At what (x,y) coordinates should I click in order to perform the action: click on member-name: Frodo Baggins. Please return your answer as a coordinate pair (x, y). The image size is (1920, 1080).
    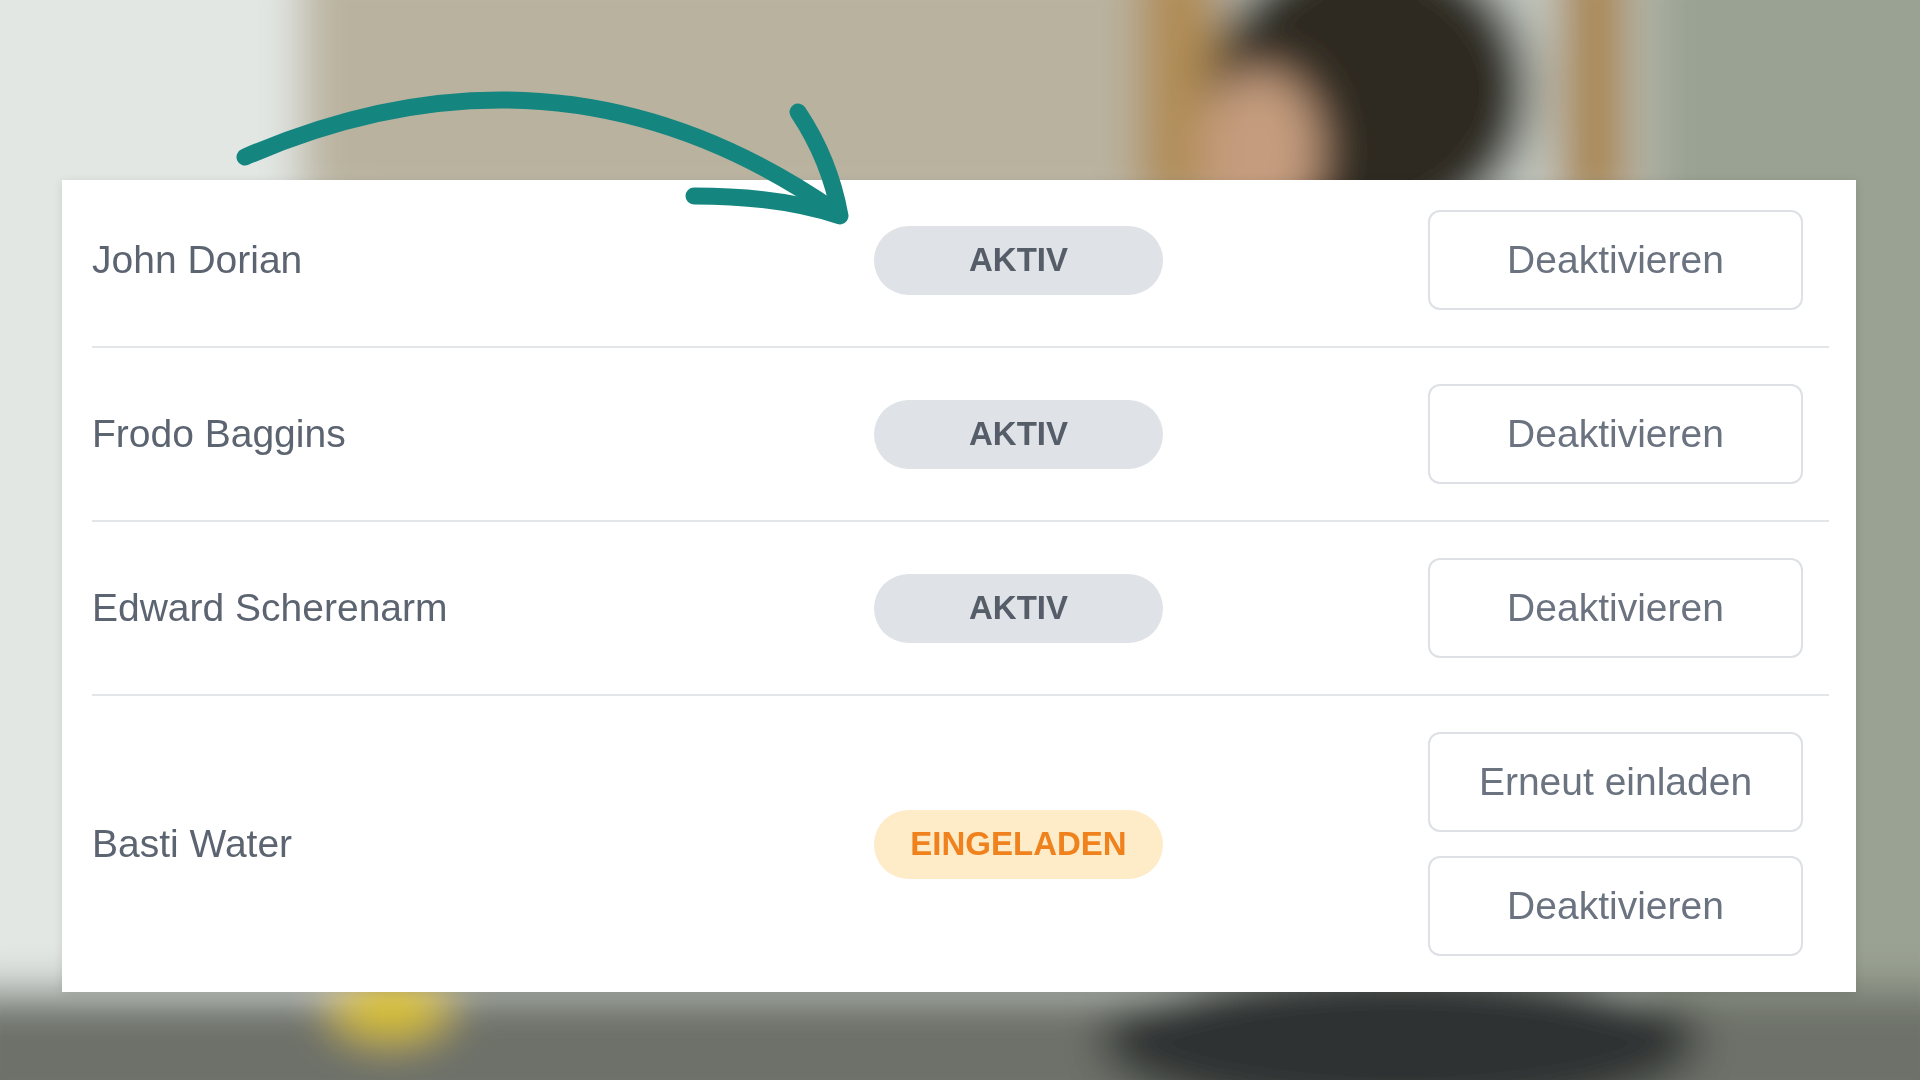
    Looking at the image, I should click on (219, 434).